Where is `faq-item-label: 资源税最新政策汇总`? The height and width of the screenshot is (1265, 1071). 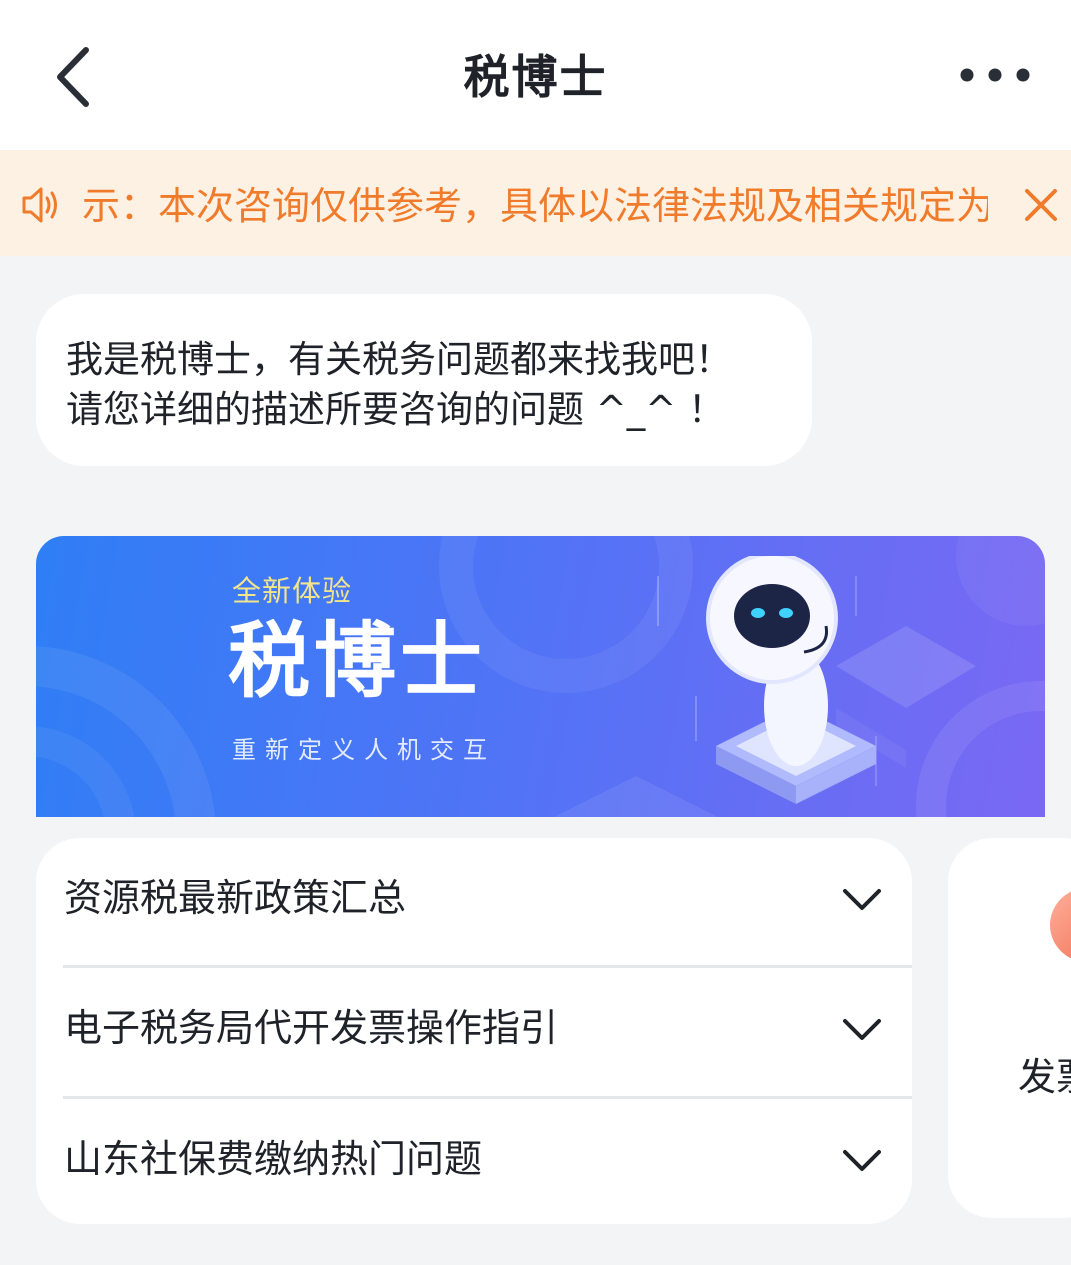 faq-item-label: 资源税最新政策汇总 is located at coordinates (235, 898).